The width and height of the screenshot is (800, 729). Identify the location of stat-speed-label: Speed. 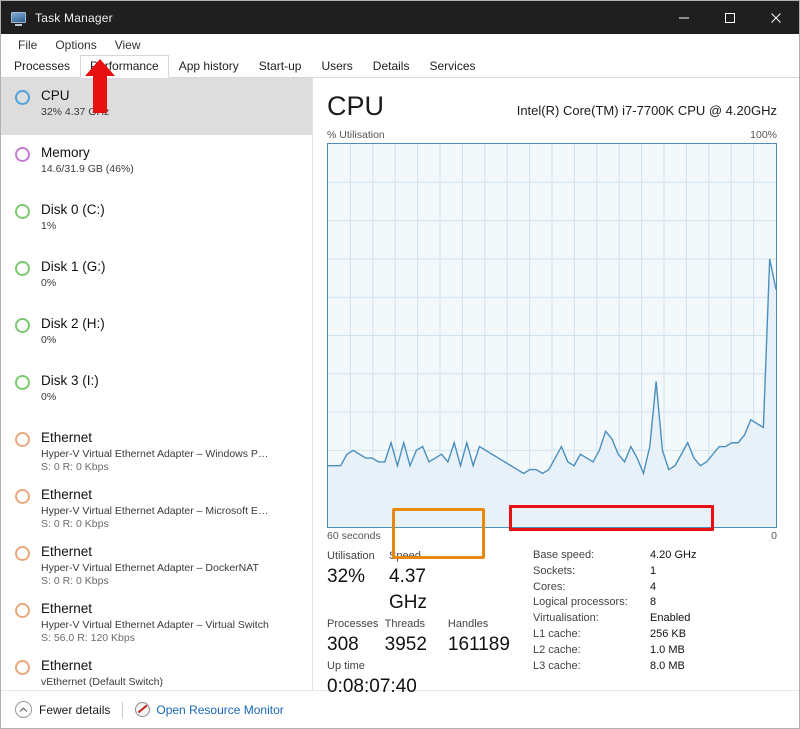
(405, 556).